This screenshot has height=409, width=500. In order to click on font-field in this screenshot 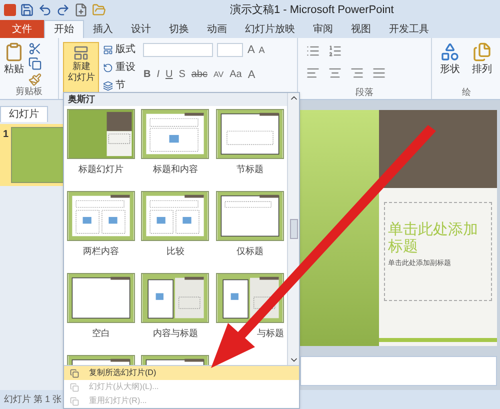, I will do `click(178, 50)`.